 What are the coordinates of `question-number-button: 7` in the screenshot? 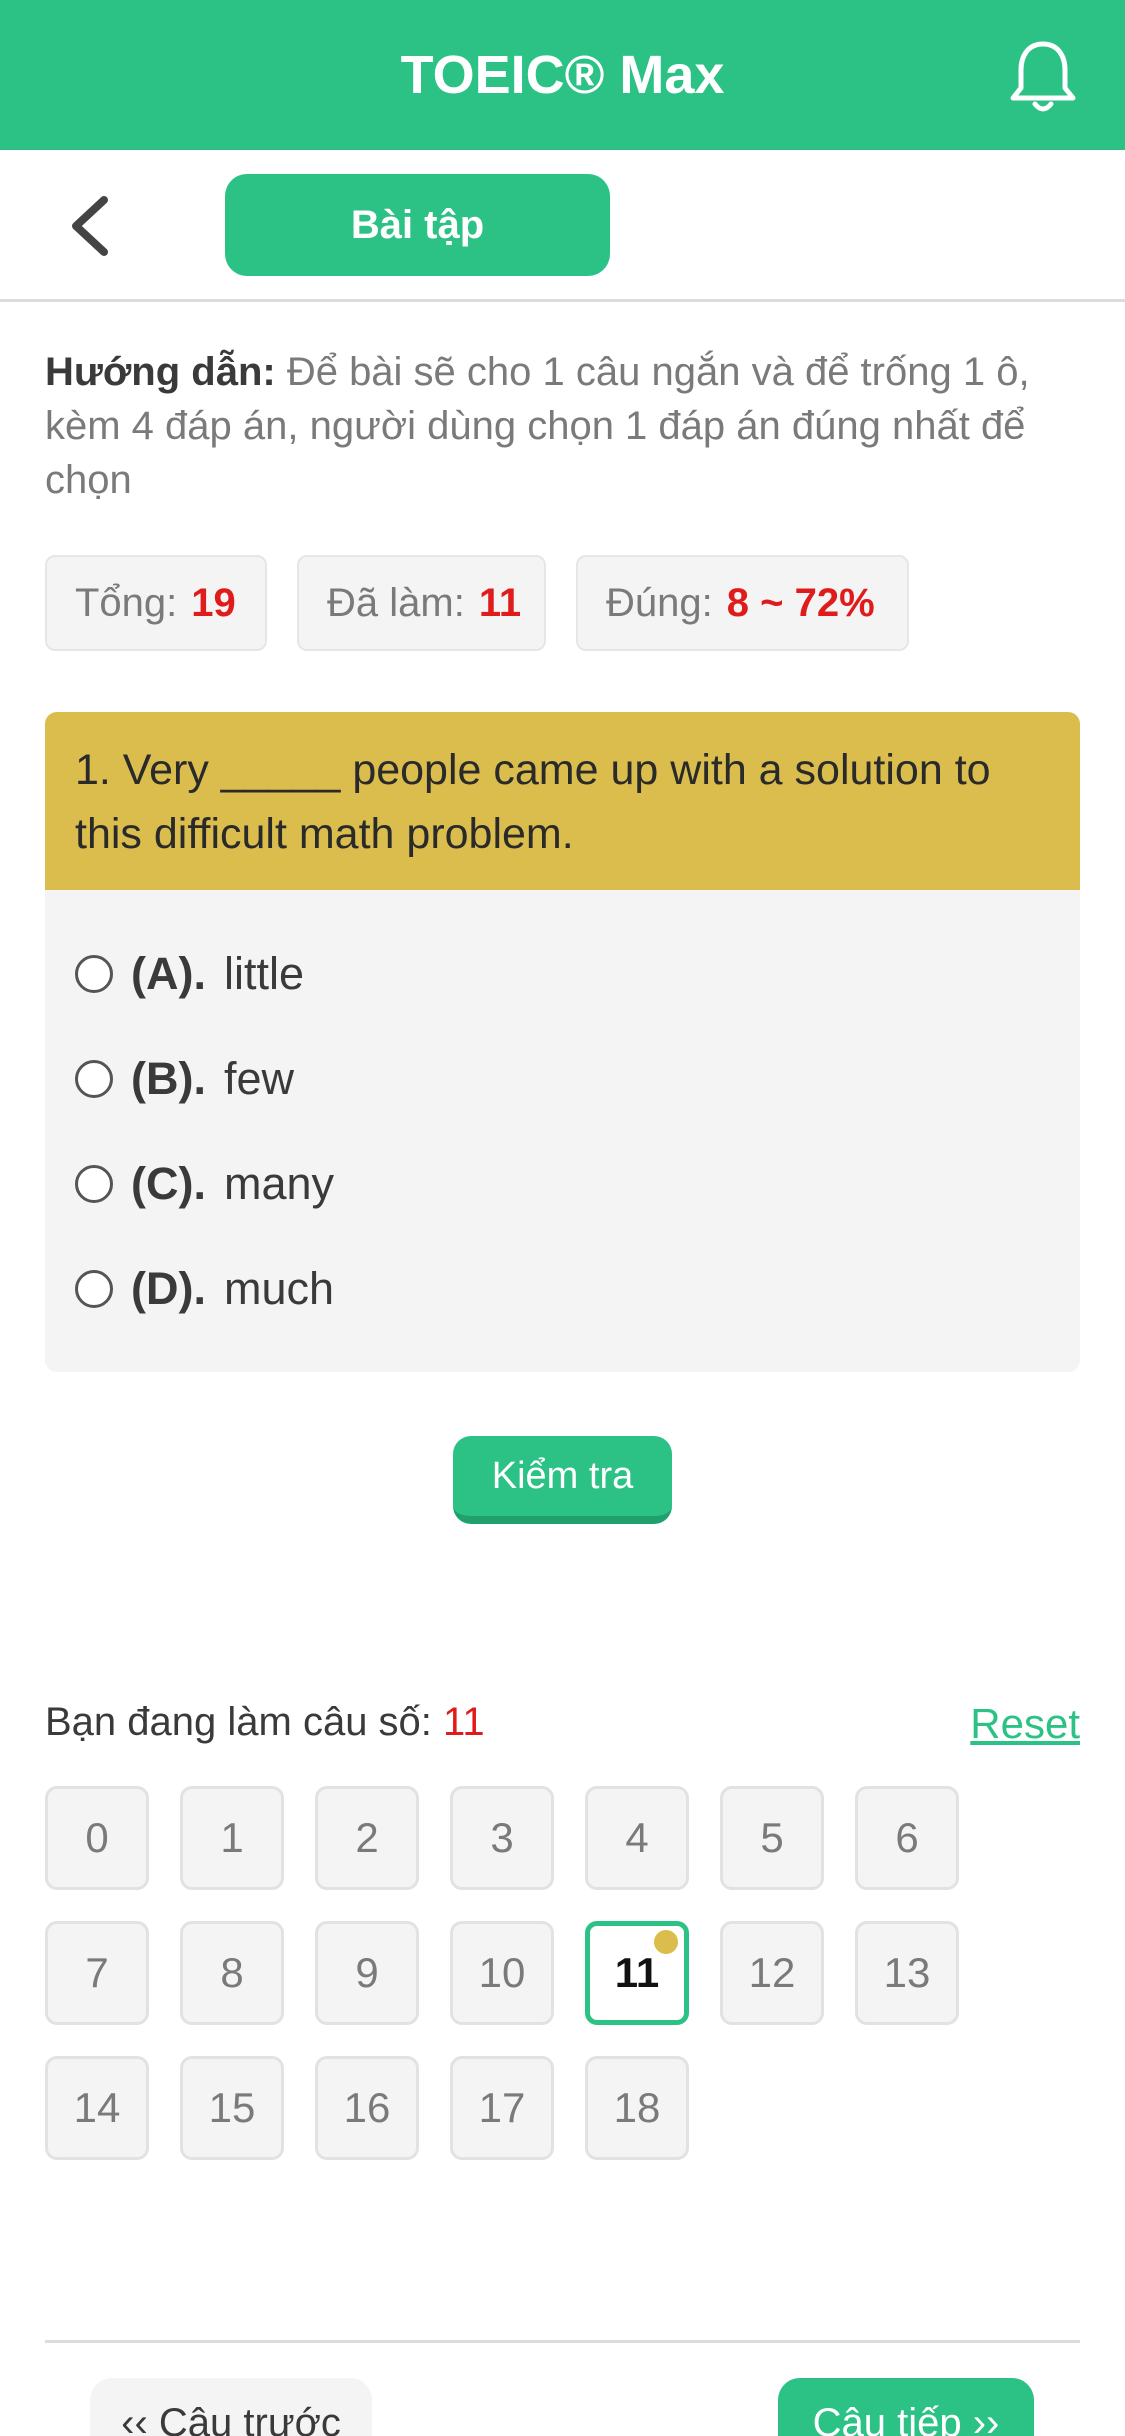 It's located at (97, 1973).